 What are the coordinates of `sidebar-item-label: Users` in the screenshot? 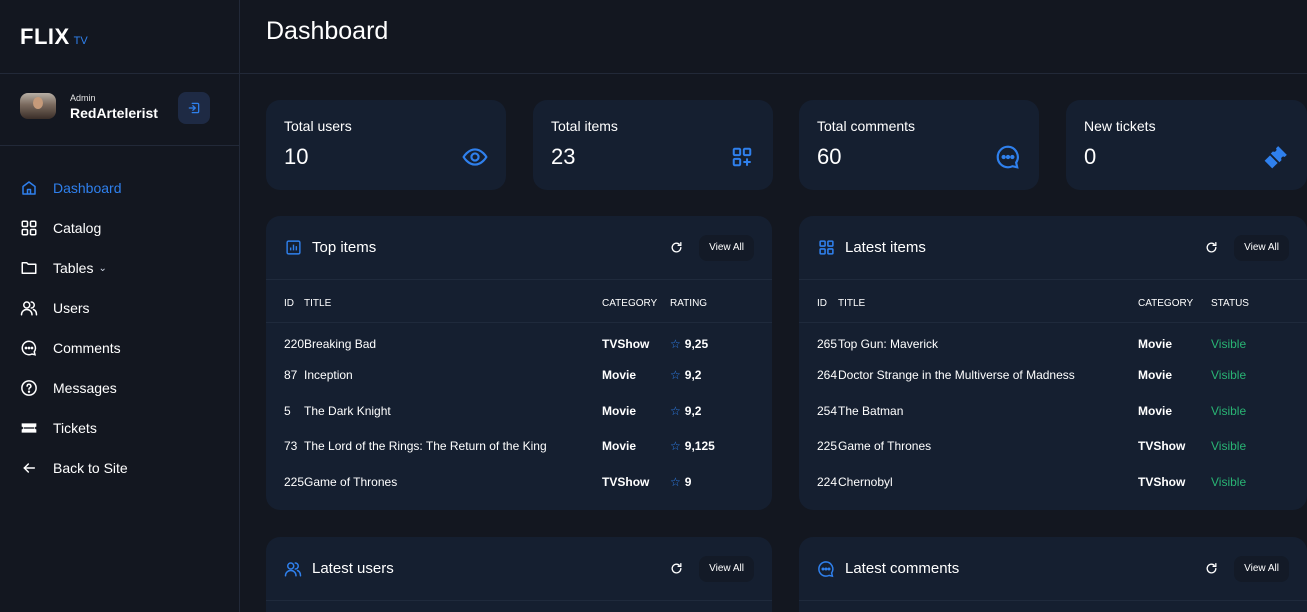 It's located at (71, 308).